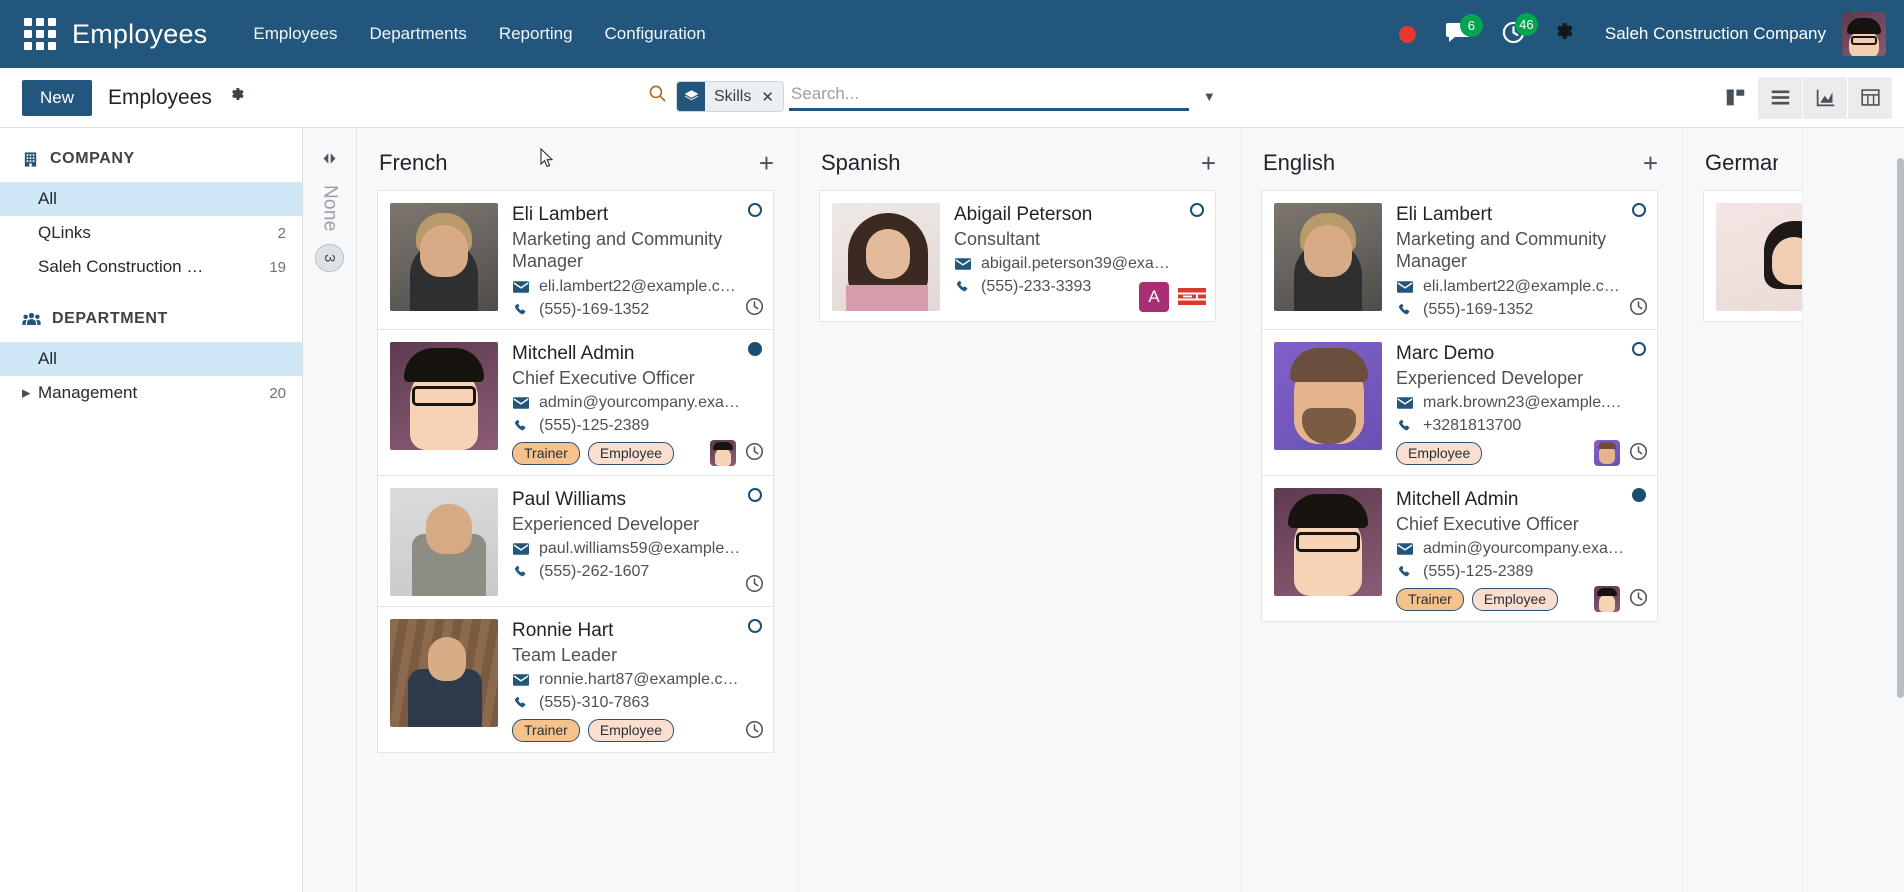  What do you see at coordinates (1825, 97) in the screenshot?
I see `view-graph-button` at bounding box center [1825, 97].